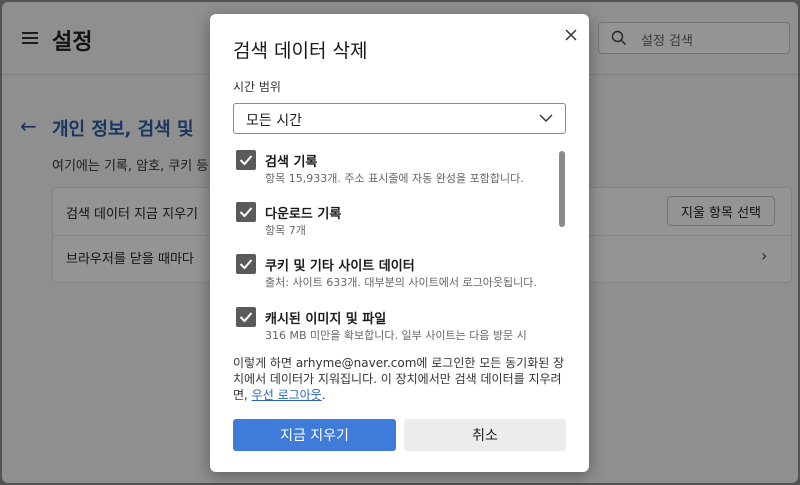 Image resolution: width=800 pixels, height=485 pixels. Describe the element at coordinates (340, 266) in the screenshot. I see `item-title: 쿠키 및 기타 사이트 데이터` at that location.